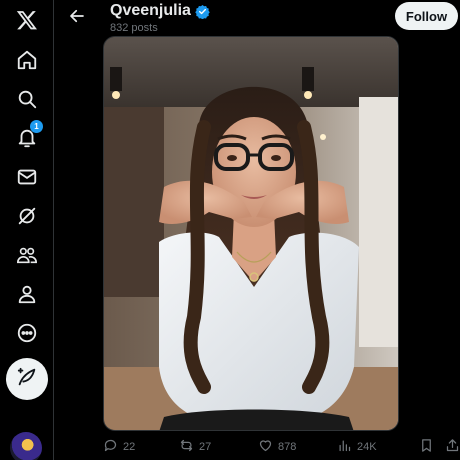 The height and width of the screenshot is (460, 460). I want to click on like-count: 878, so click(287, 447).